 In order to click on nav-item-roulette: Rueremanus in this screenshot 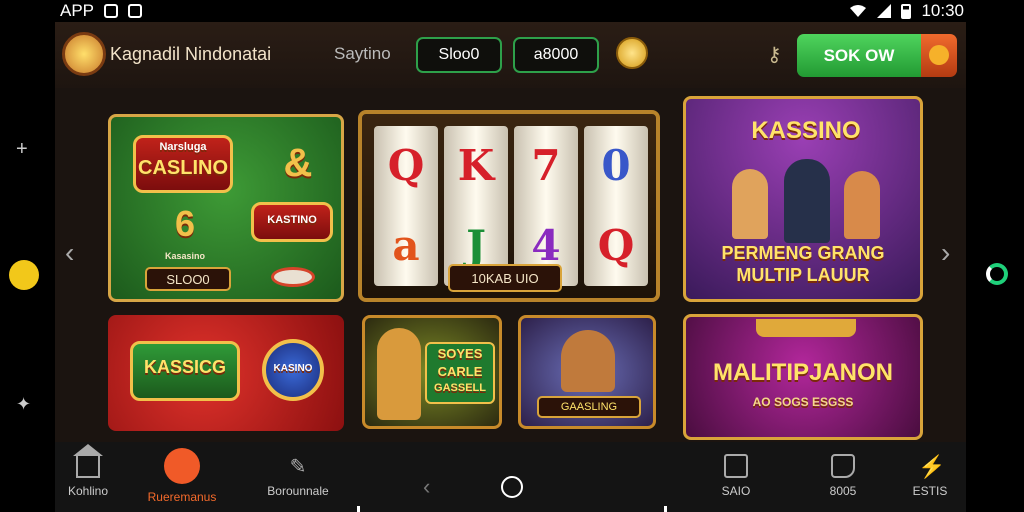, I will do `click(182, 476)`.